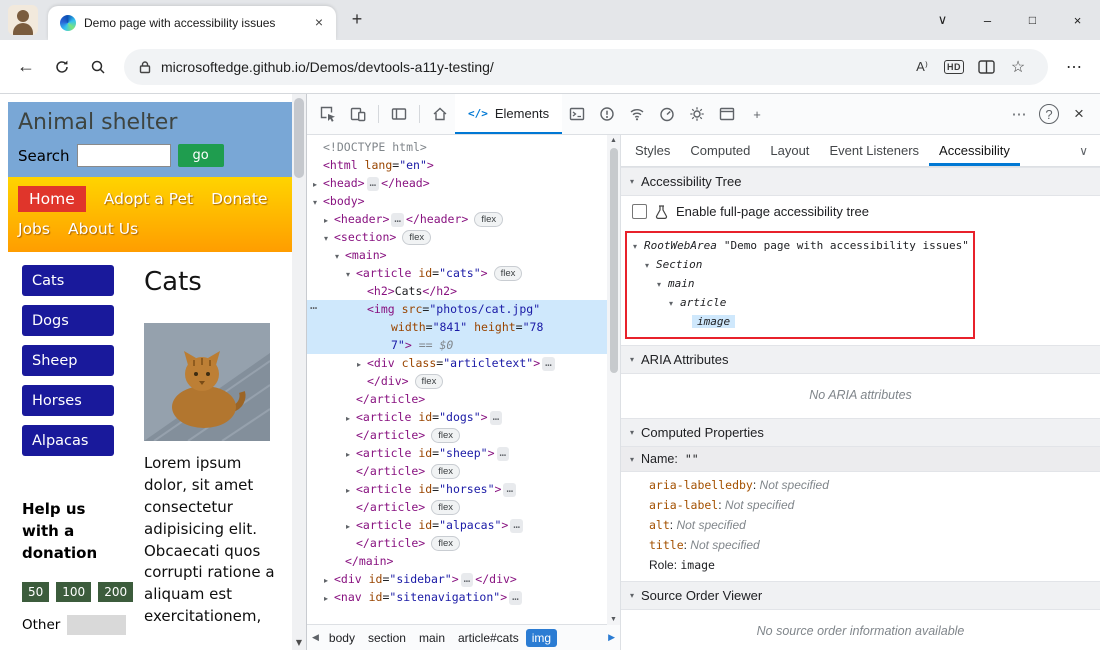 The image size is (1100, 650). What do you see at coordinates (463, 273) in the screenshot?
I see `tree-line: ▾ <article id="cats"> flex` at bounding box center [463, 273].